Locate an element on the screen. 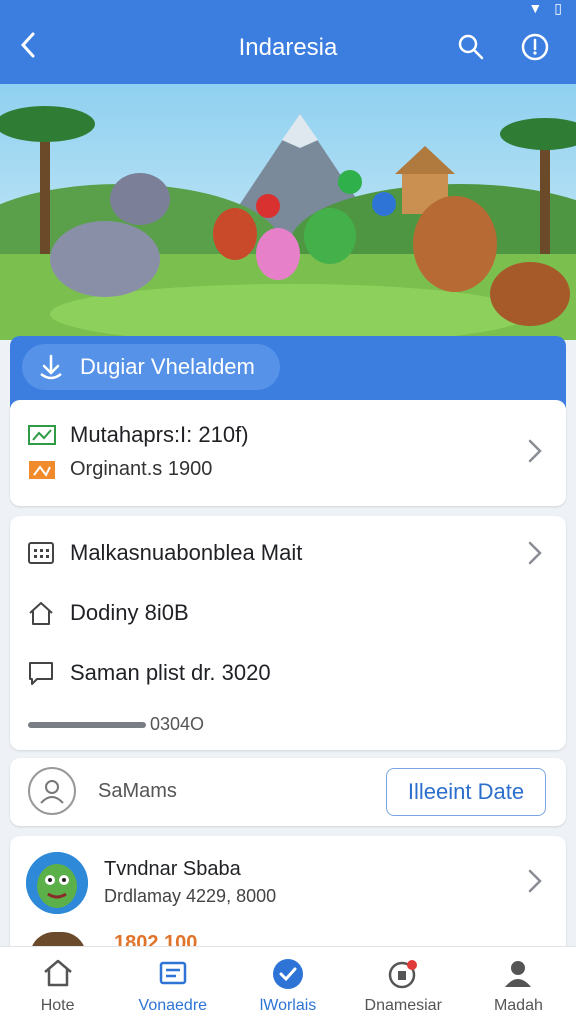  character-avatar-image is located at coordinates (57, 883).